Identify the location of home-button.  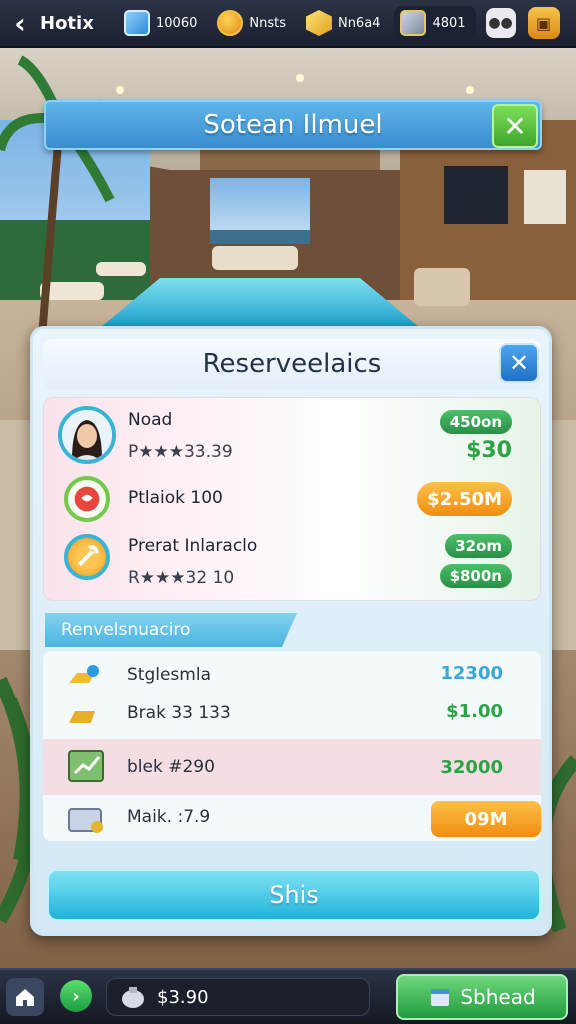
(25, 997).